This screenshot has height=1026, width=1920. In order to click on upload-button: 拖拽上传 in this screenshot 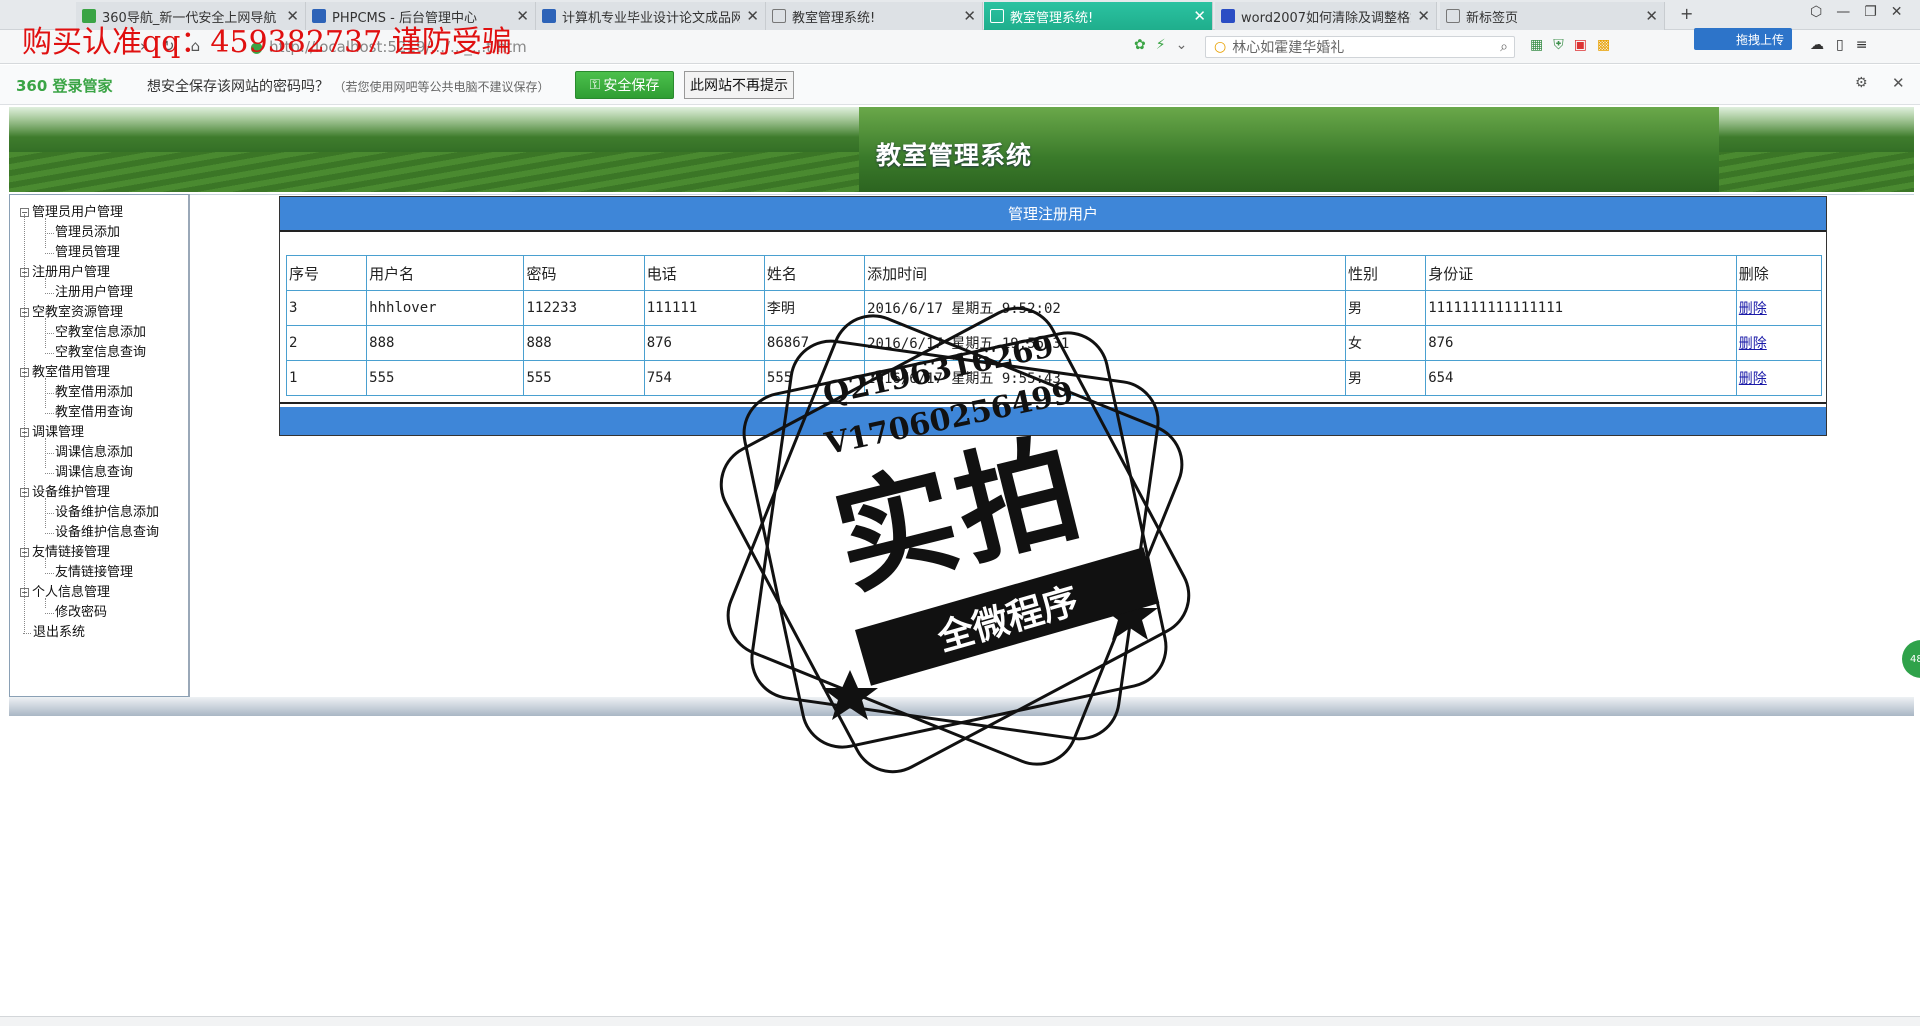, I will do `click(1743, 39)`.